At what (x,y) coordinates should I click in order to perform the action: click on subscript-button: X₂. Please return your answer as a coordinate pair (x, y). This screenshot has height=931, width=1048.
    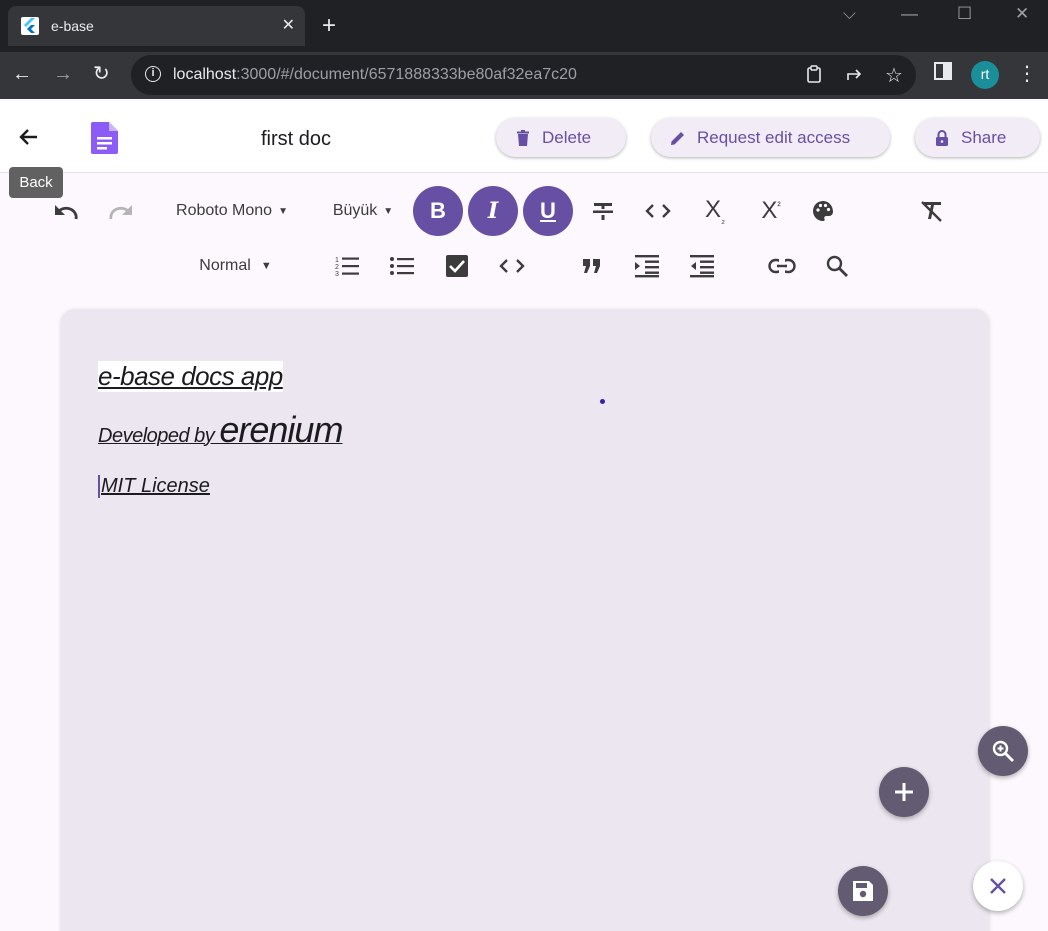
    Looking at the image, I should click on (715, 211).